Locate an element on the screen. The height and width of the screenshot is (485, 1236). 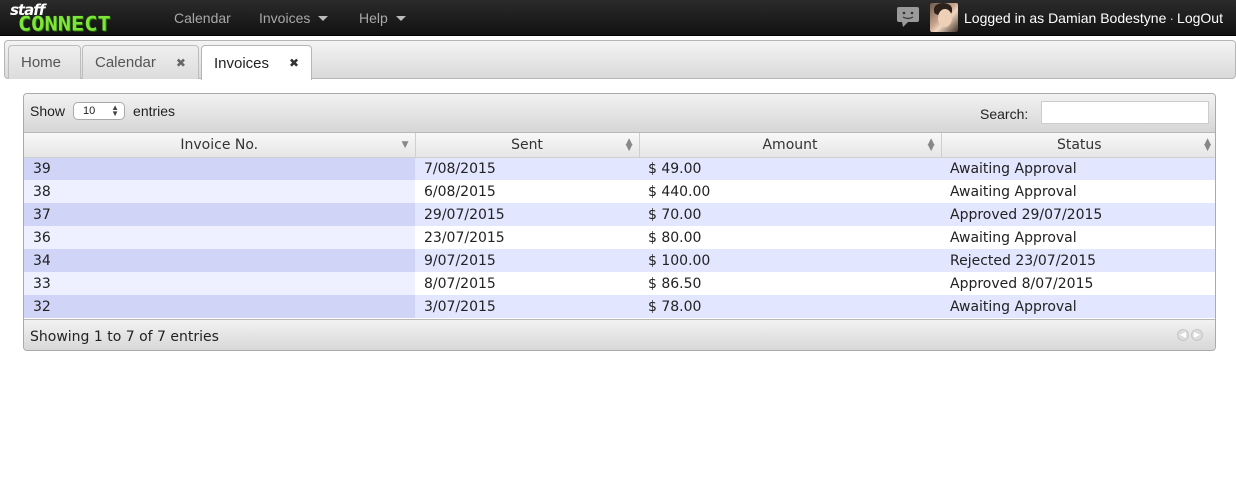
cell-sent: 7/08/2015 is located at coordinates (527, 168).